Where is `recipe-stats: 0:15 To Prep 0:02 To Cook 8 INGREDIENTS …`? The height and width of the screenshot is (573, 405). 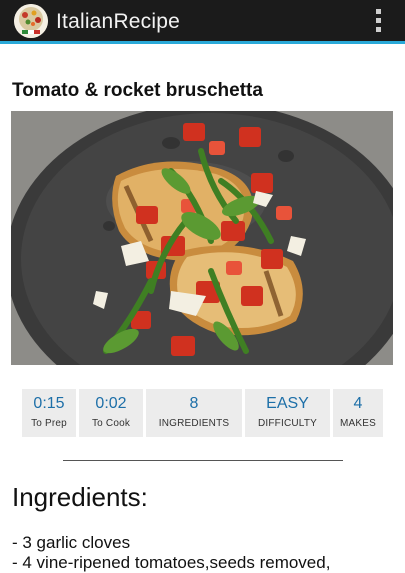
recipe-stats: 0:15 To Prep 0:02 To Cook 8 INGREDIENTS … is located at coordinates (202, 413).